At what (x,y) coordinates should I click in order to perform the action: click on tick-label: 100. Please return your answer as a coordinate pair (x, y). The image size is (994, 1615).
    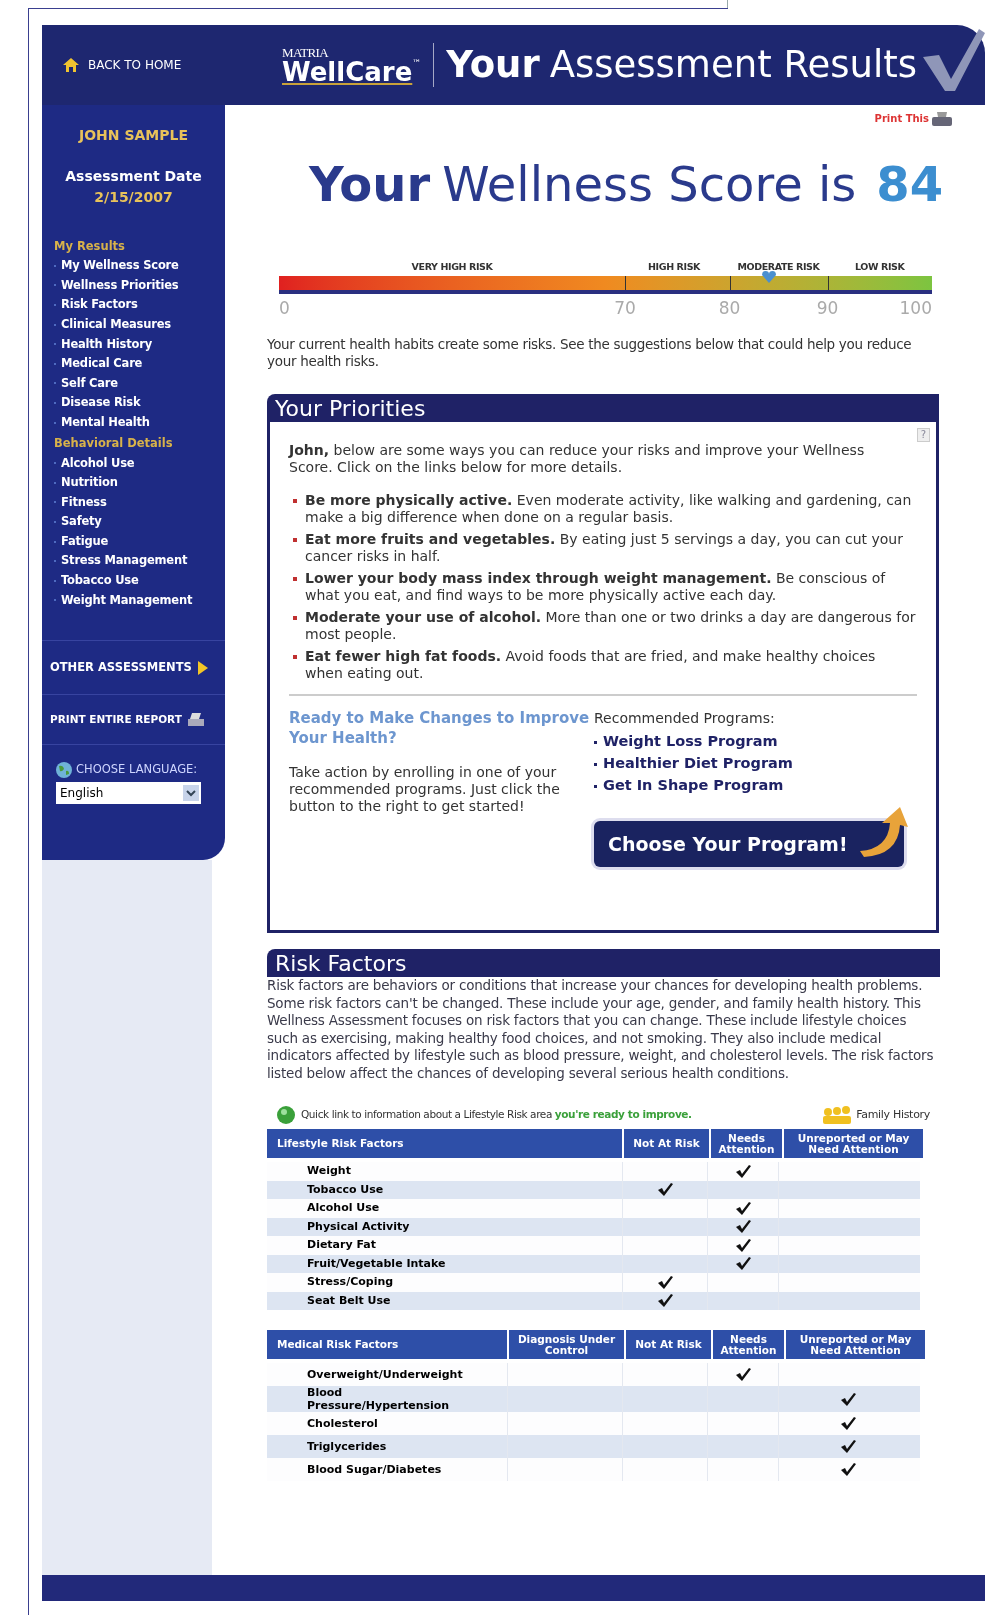
    Looking at the image, I should click on (915, 308).